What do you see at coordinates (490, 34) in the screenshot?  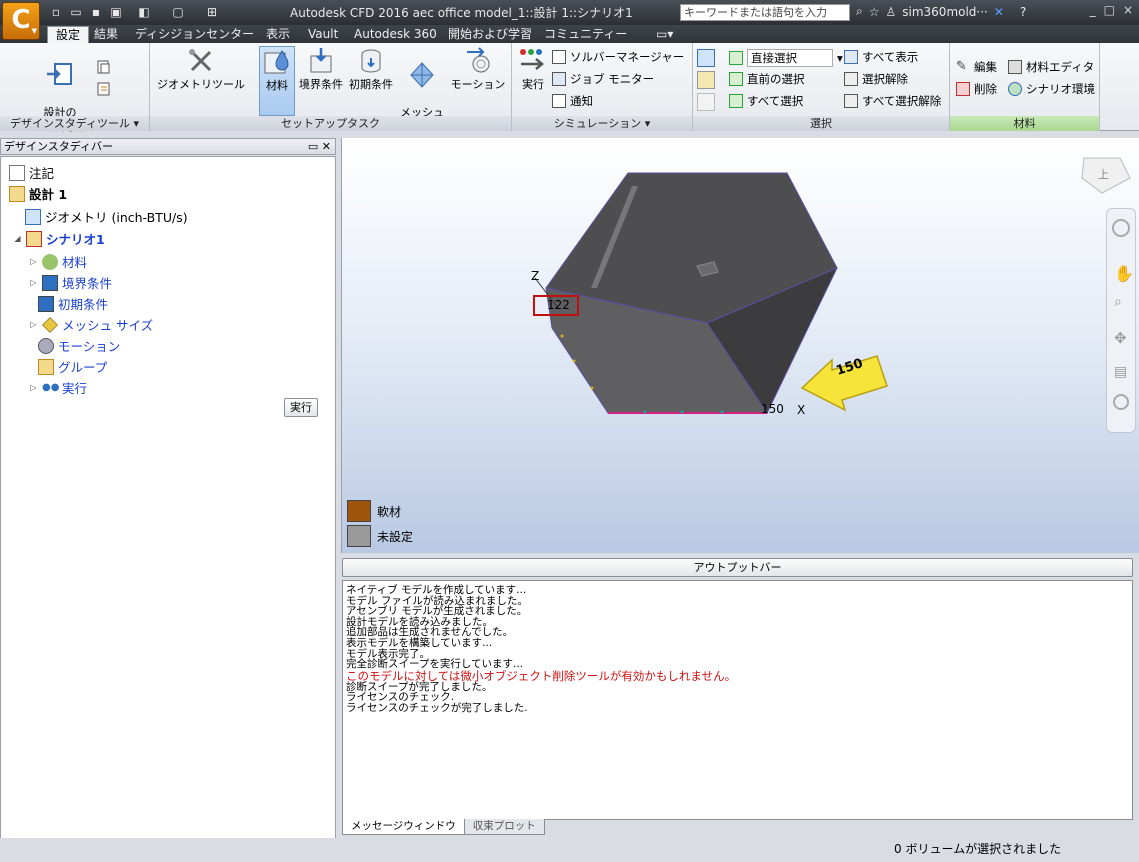 I see `tab-learning: 開始および学習` at bounding box center [490, 34].